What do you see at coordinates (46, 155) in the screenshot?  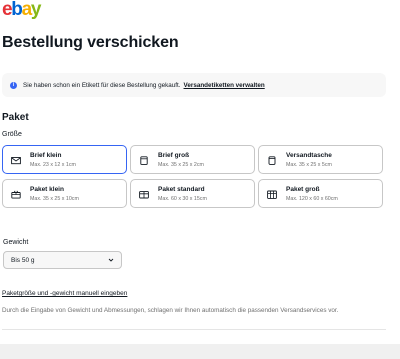 I see `package-option-name: Brief klein` at bounding box center [46, 155].